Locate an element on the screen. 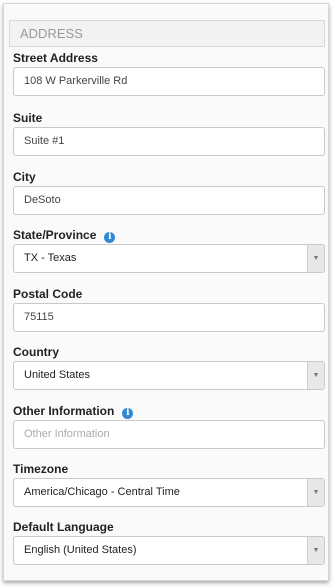  street-address-field: 108 W Parkerville Rd is located at coordinates (169, 81).